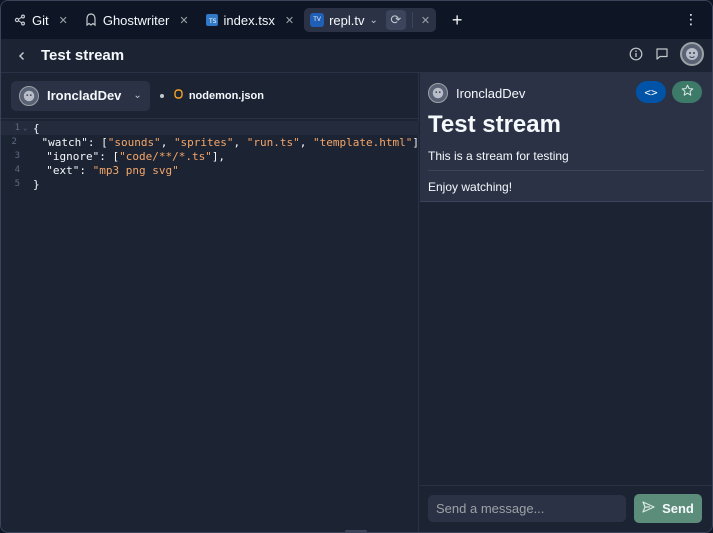 The image size is (713, 533). What do you see at coordinates (134, 142) in the screenshot?
I see `string-token: "sounds"` at bounding box center [134, 142].